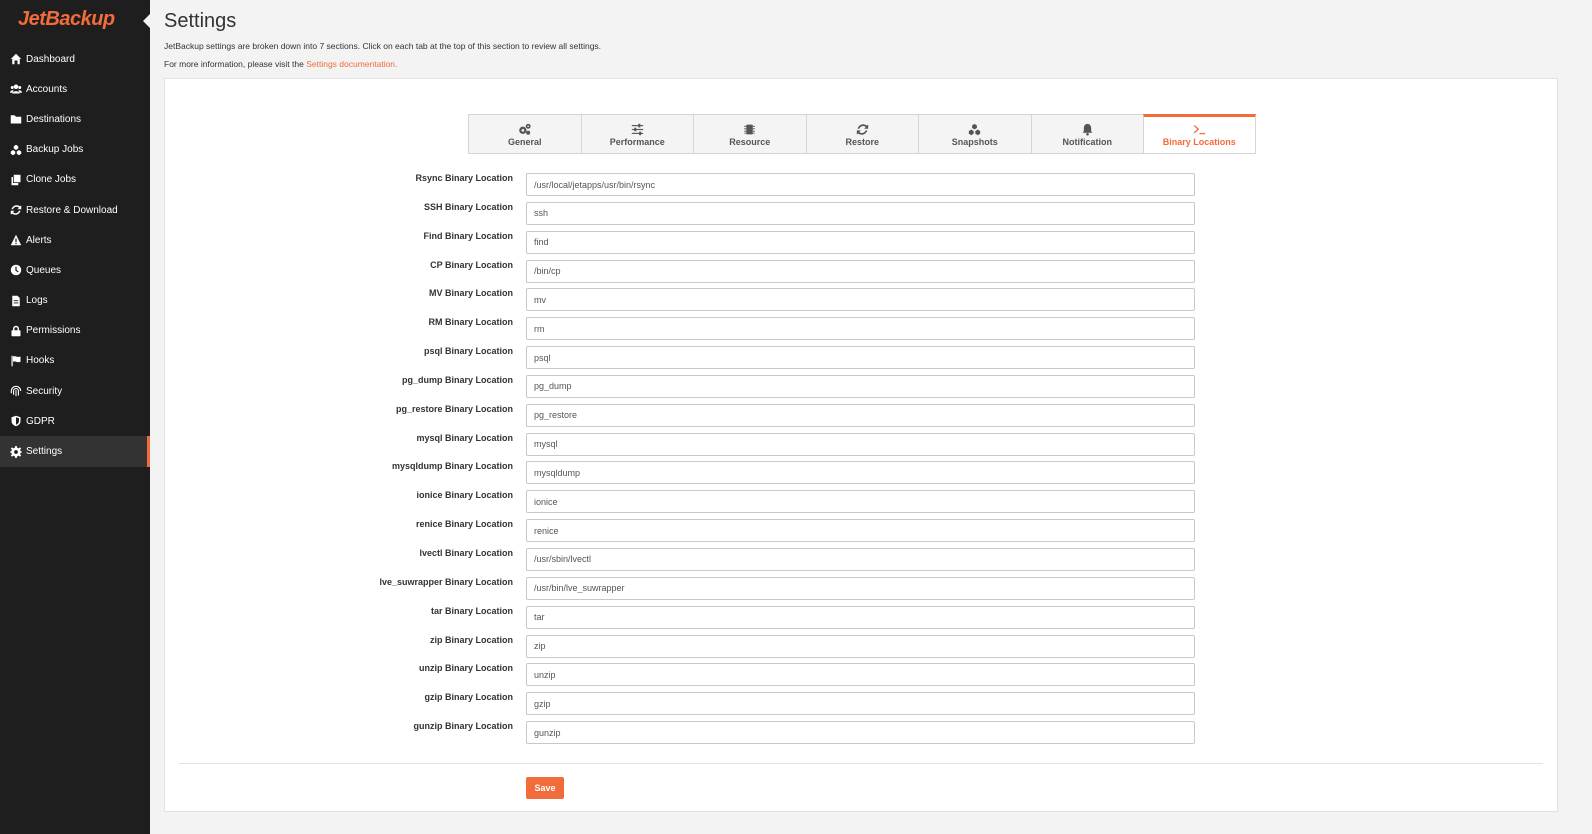 The height and width of the screenshot is (834, 1592). What do you see at coordinates (15, 451) in the screenshot?
I see `gear-icon` at bounding box center [15, 451].